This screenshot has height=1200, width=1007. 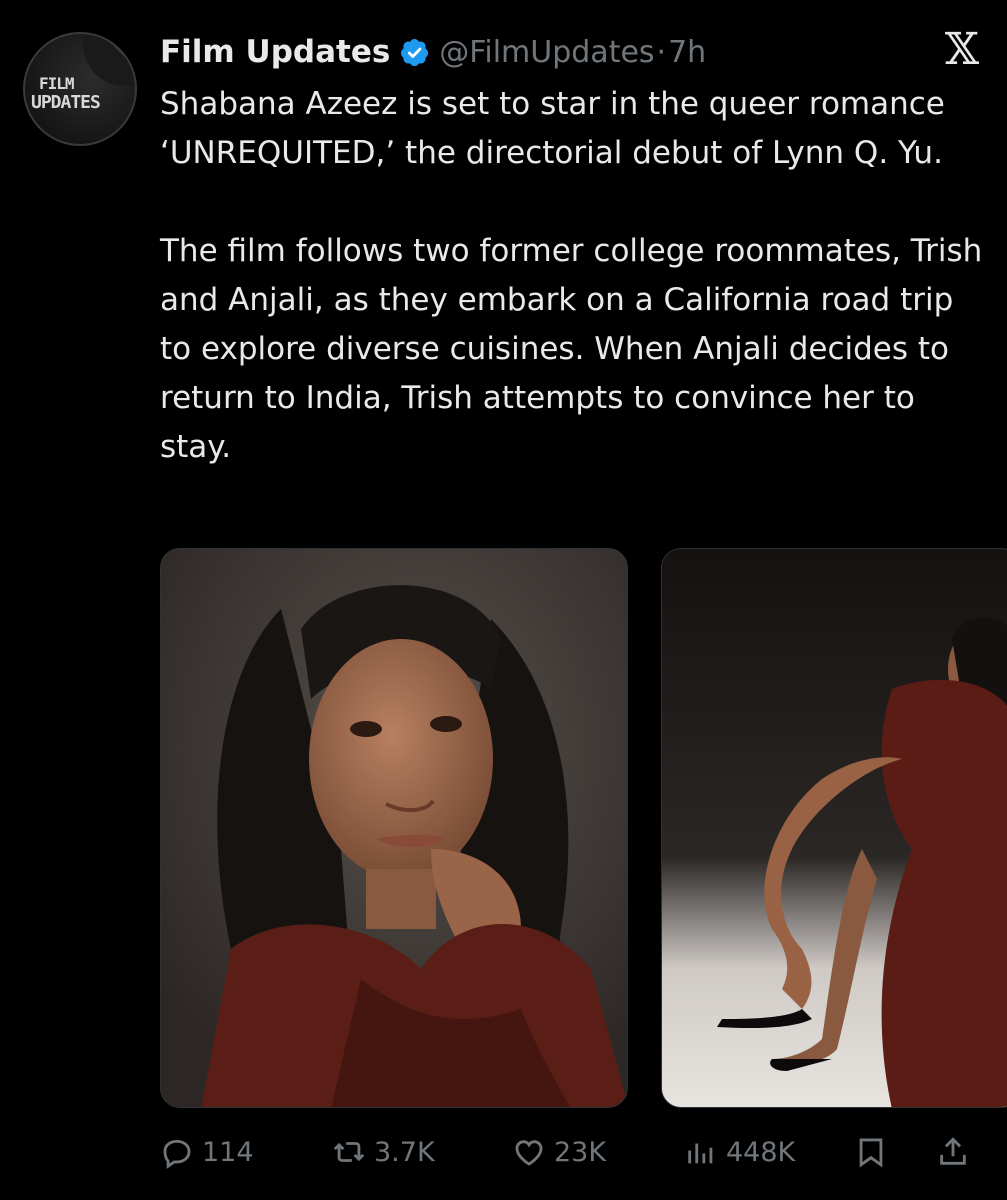 I want to click on avatar: FILM UPDATES, so click(x=80, y=89).